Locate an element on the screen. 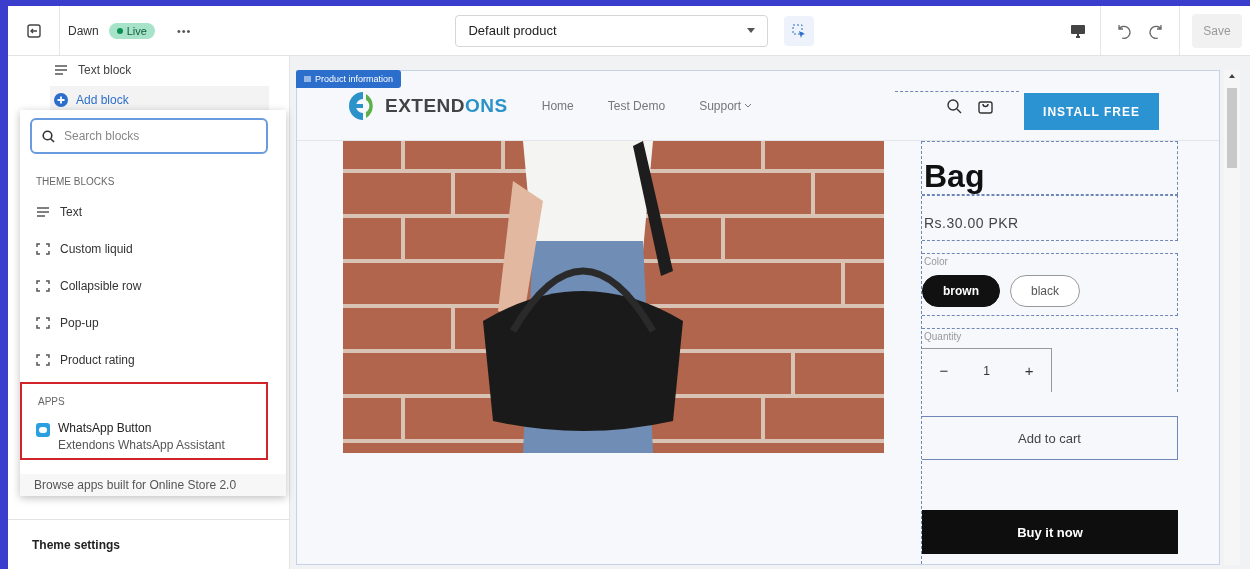 The image size is (1250, 569). scroll-thumb is located at coordinates (1232, 128).